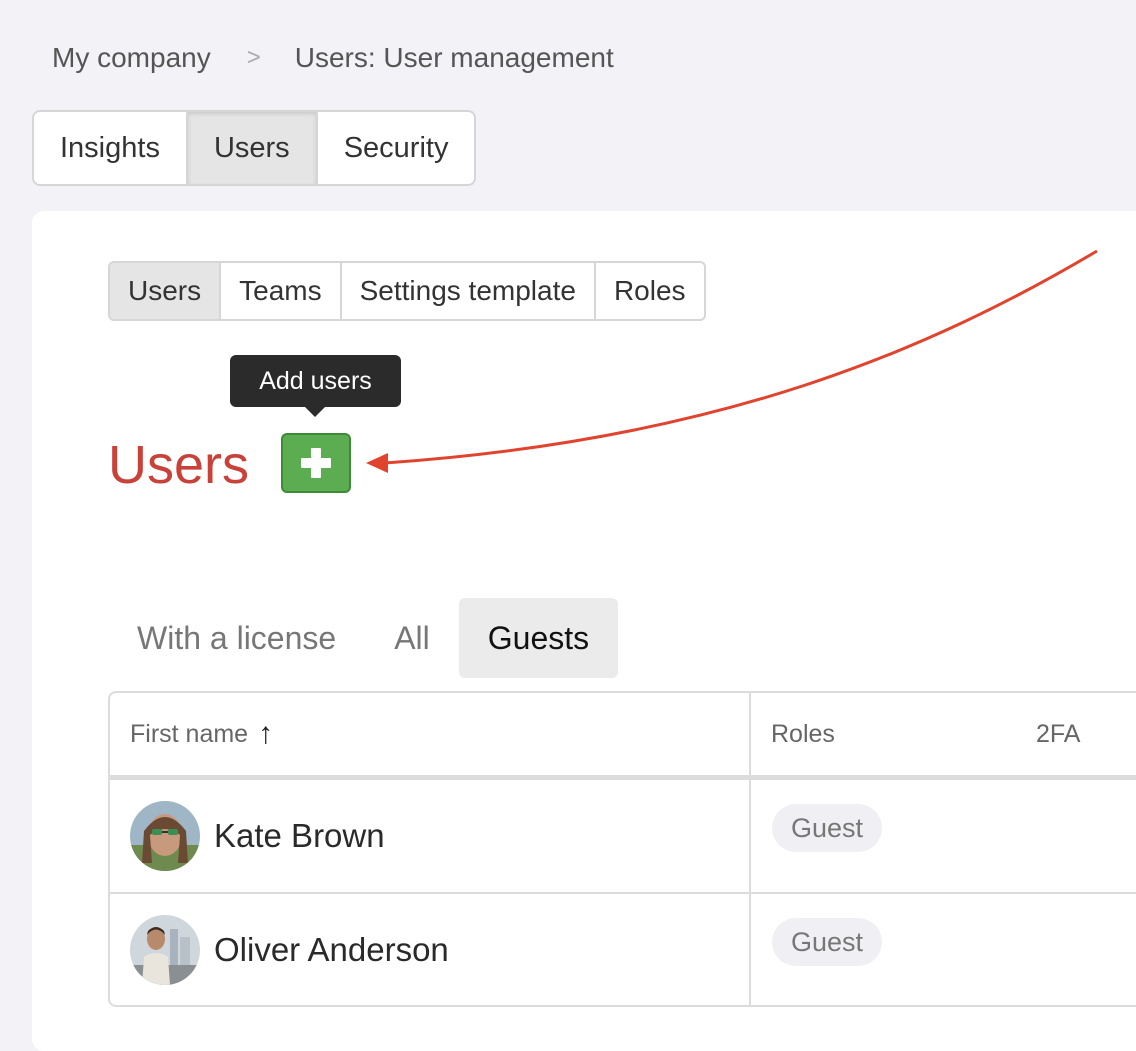 The width and height of the screenshot is (1136, 1051). Describe the element at coordinates (1058, 734) in the screenshot. I see `column-2fa: 2FA` at that location.